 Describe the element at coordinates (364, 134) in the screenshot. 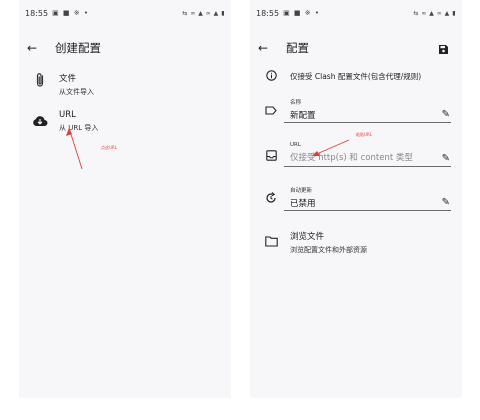

I see `annotation-text: 粘贴URL` at that location.